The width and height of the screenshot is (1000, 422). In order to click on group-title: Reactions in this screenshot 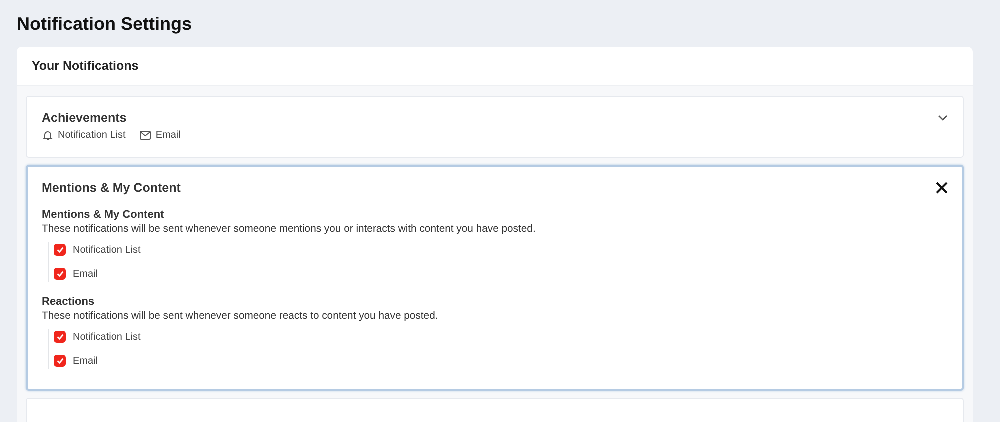, I will do `click(69, 302)`.